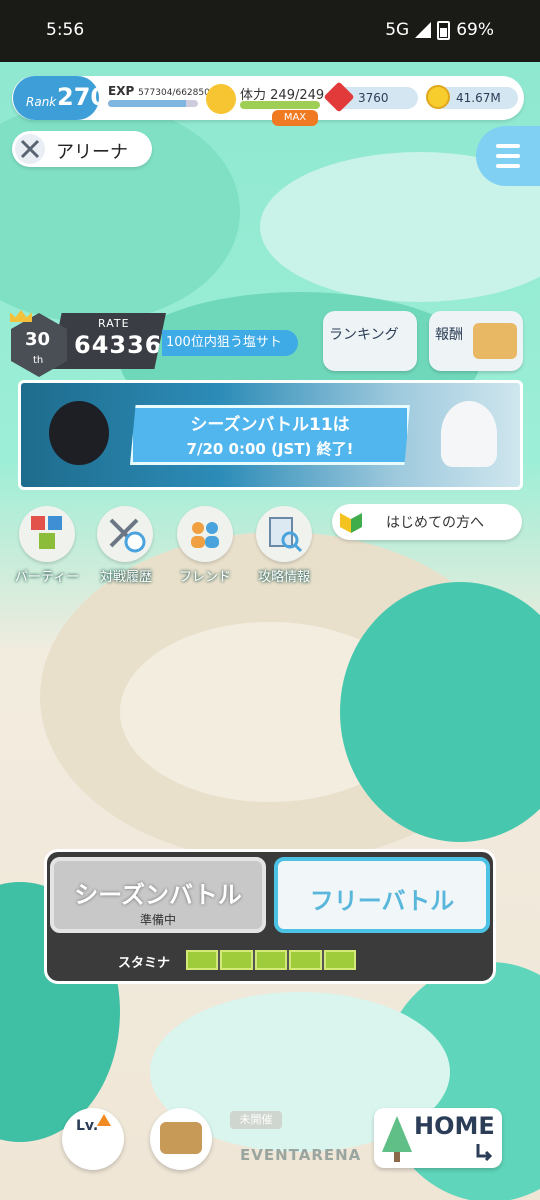 The height and width of the screenshot is (1200, 540). Describe the element at coordinates (41, 102) in the screenshot. I see `rank-label: Rank` at that location.